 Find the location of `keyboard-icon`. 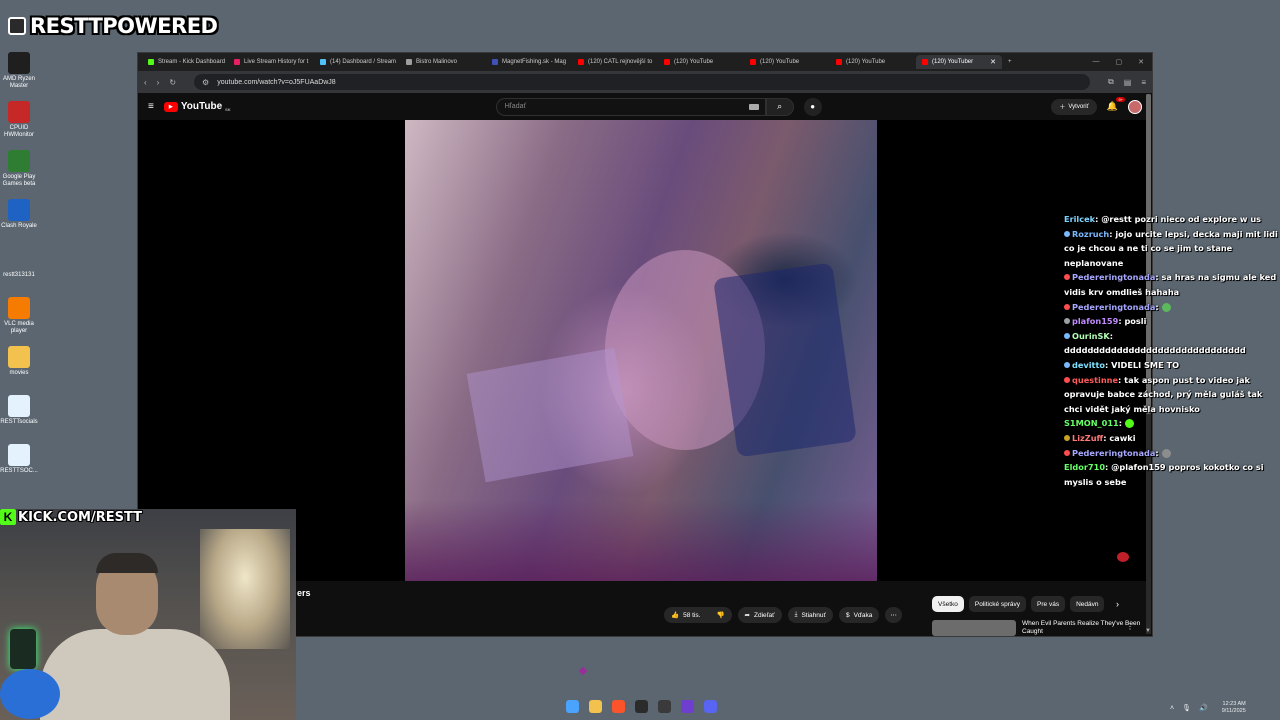

keyboard-icon is located at coordinates (753, 106).